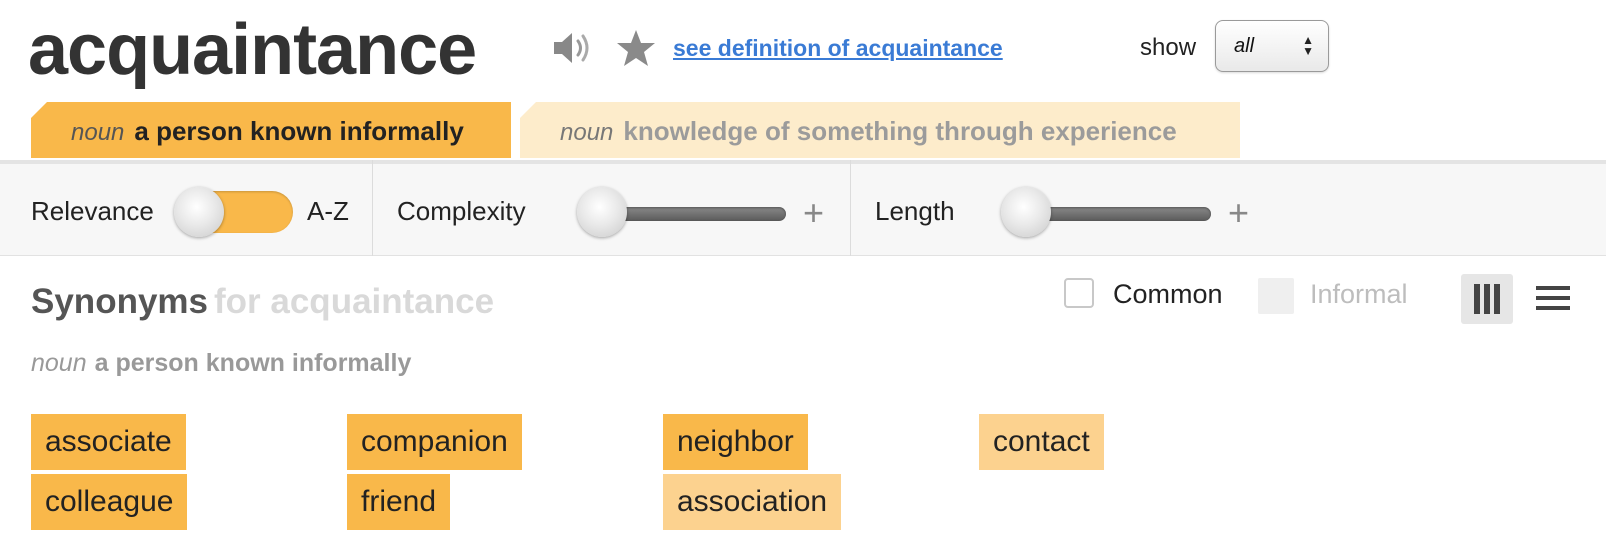 This screenshot has width=1606, height=560. What do you see at coordinates (354, 301) in the screenshot?
I see `synonyms-title-suffix: for acquaintance` at bounding box center [354, 301].